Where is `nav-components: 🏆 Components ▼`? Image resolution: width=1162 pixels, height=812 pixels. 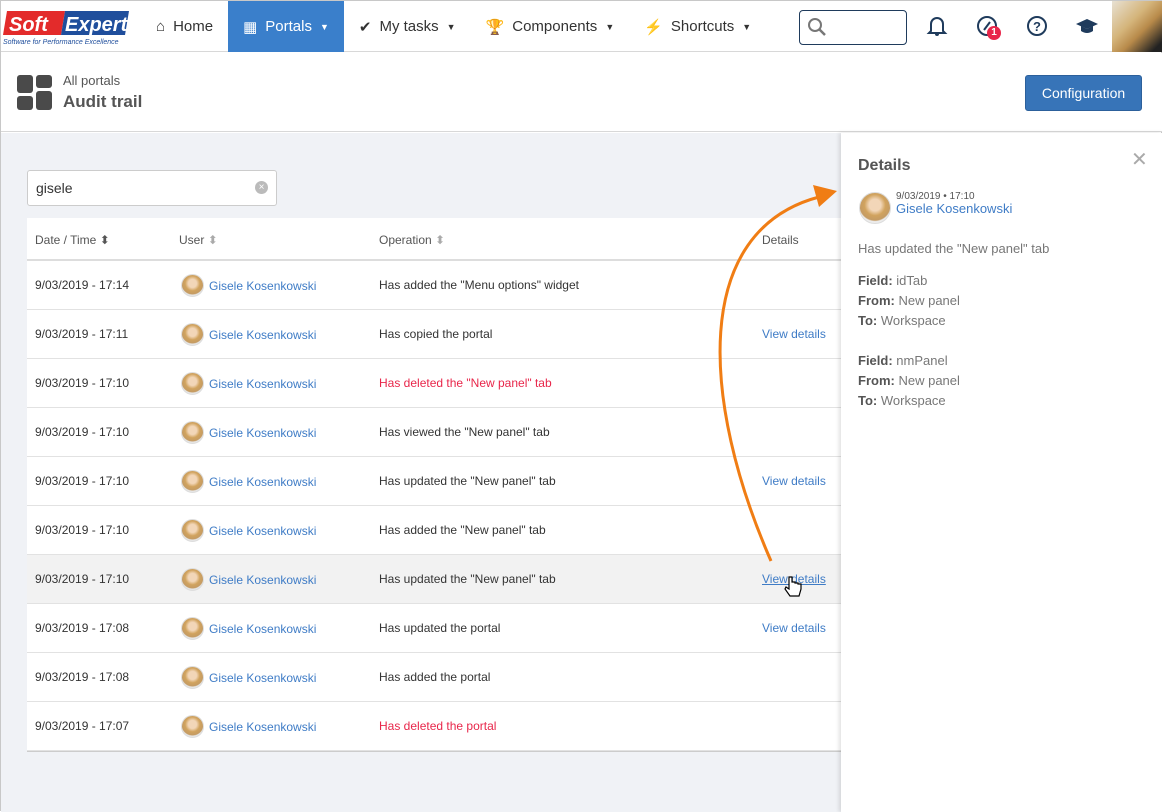 nav-components: 🏆 Components ▼ is located at coordinates (550, 26).